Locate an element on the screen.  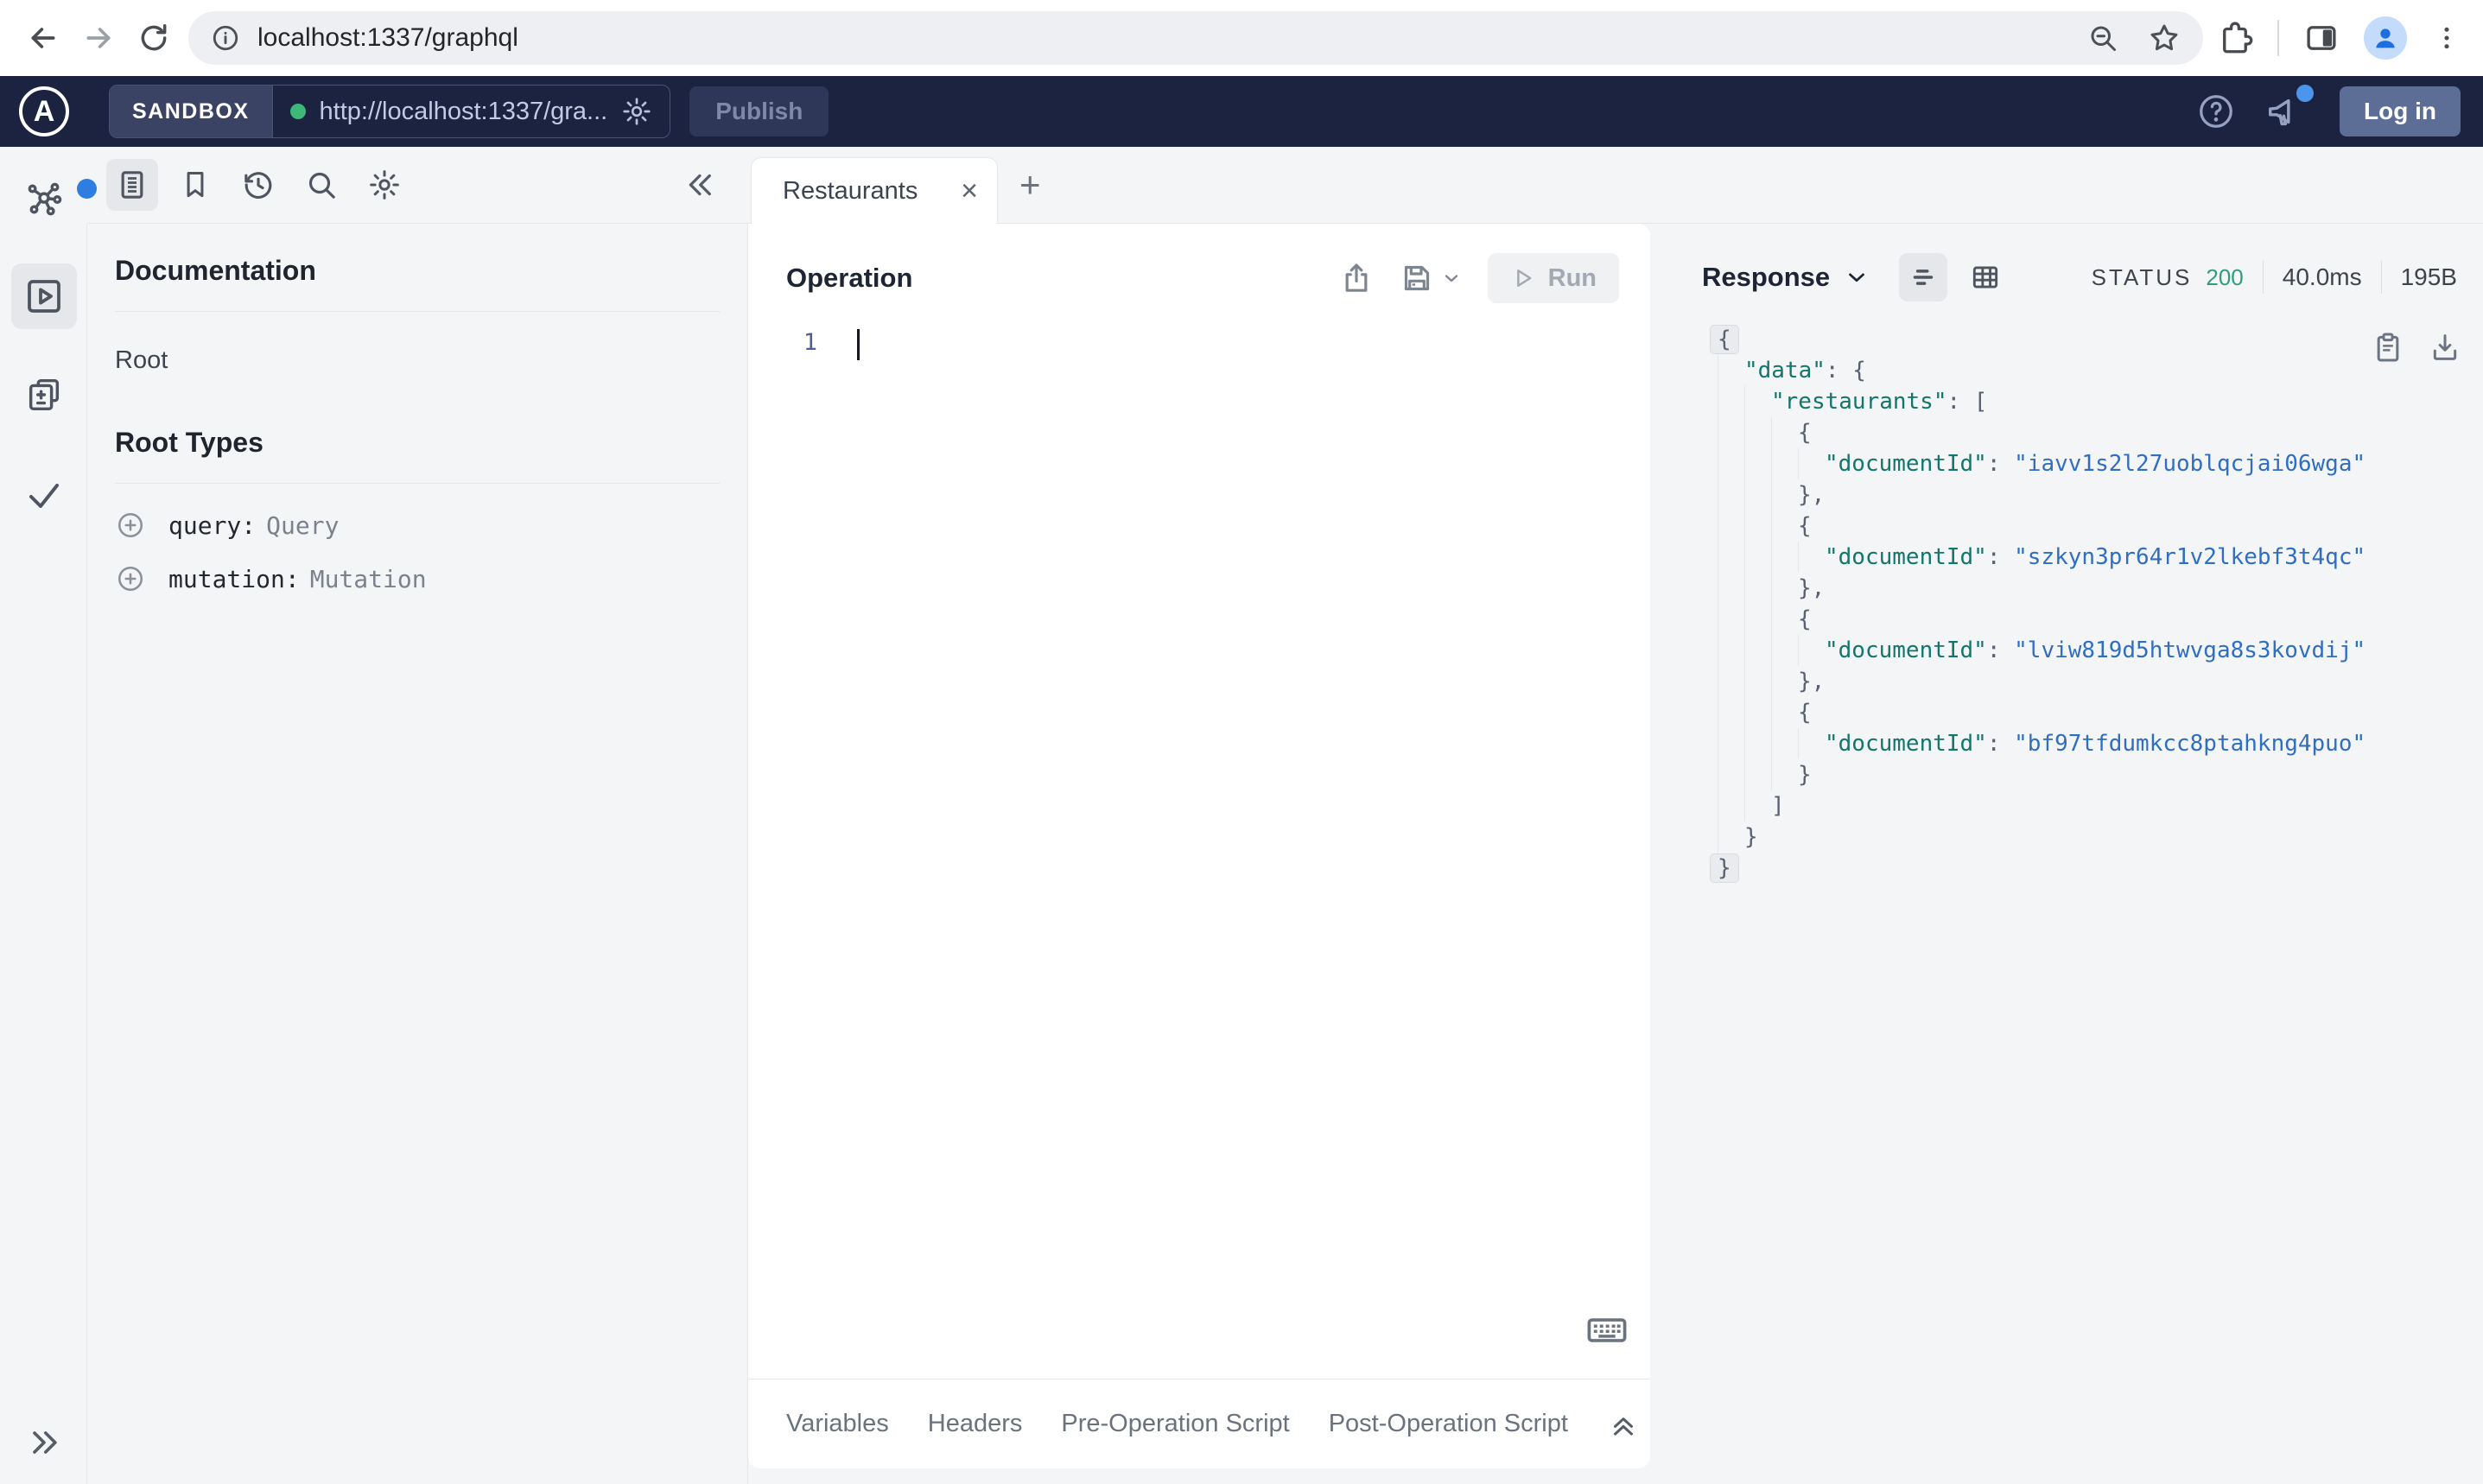
forward-icon is located at coordinates (99, 38).